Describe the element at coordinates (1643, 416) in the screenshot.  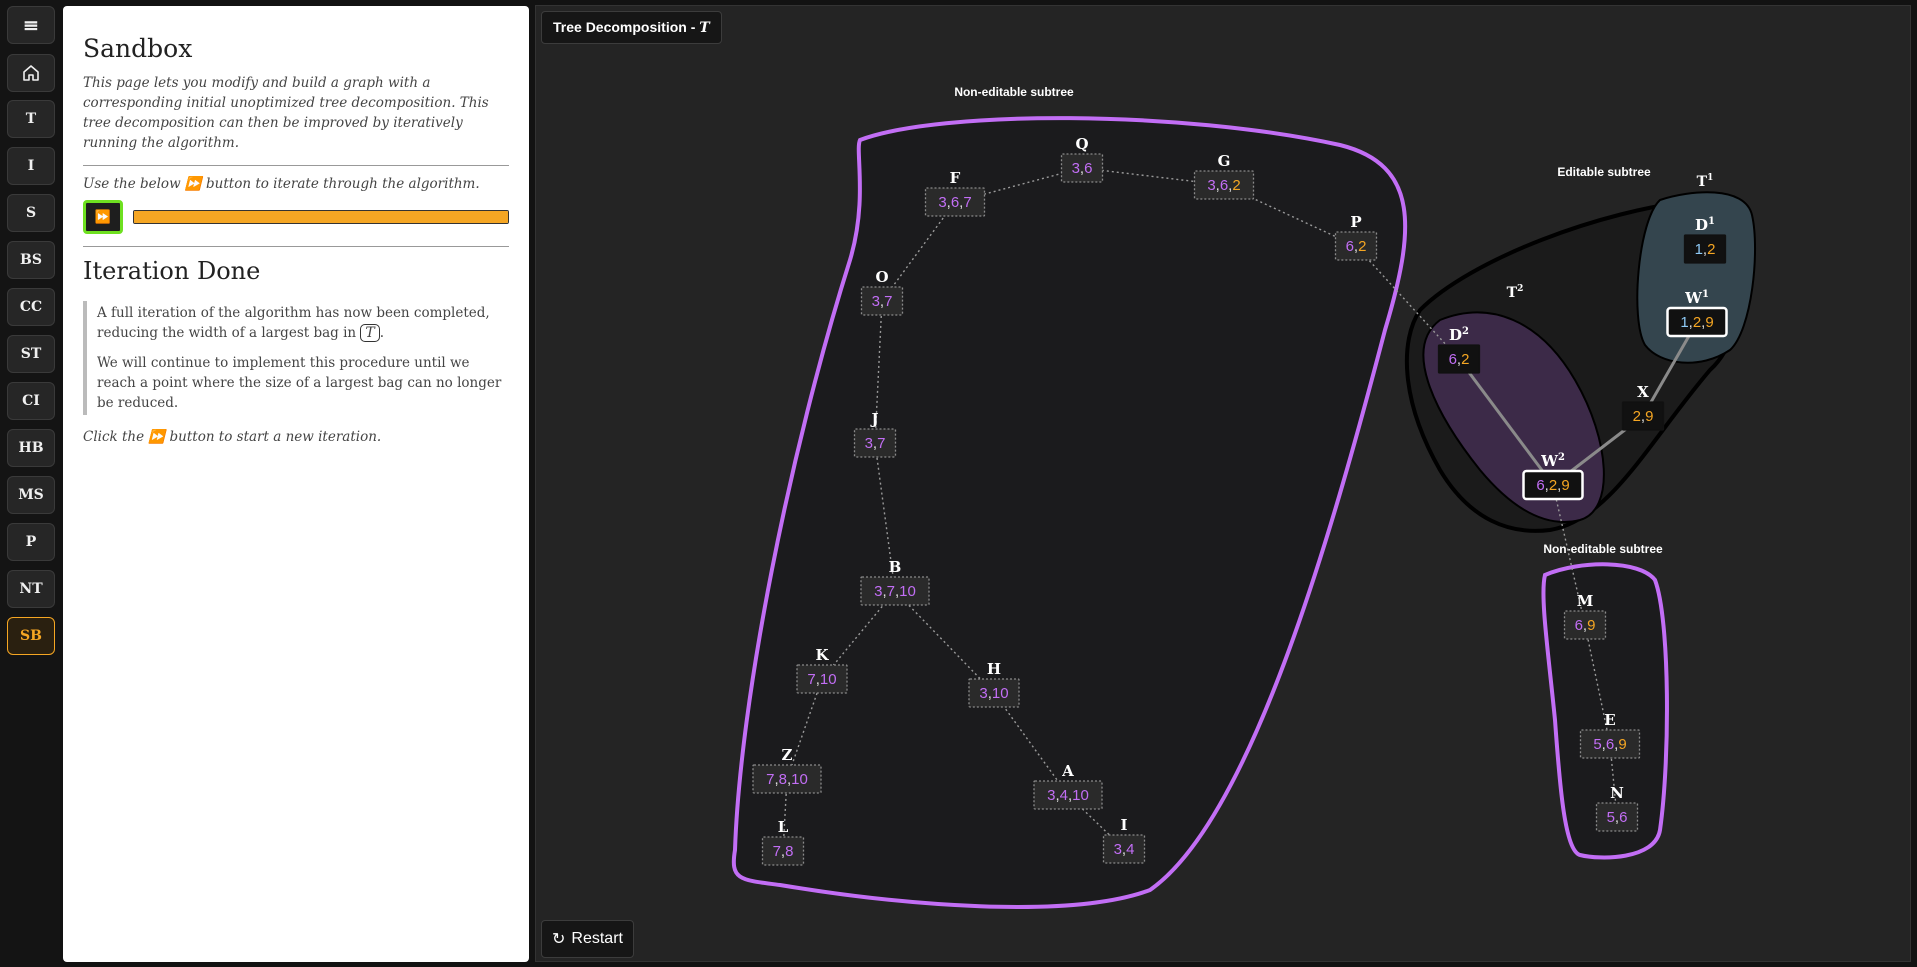
I see `bag-values: 2,9` at that location.